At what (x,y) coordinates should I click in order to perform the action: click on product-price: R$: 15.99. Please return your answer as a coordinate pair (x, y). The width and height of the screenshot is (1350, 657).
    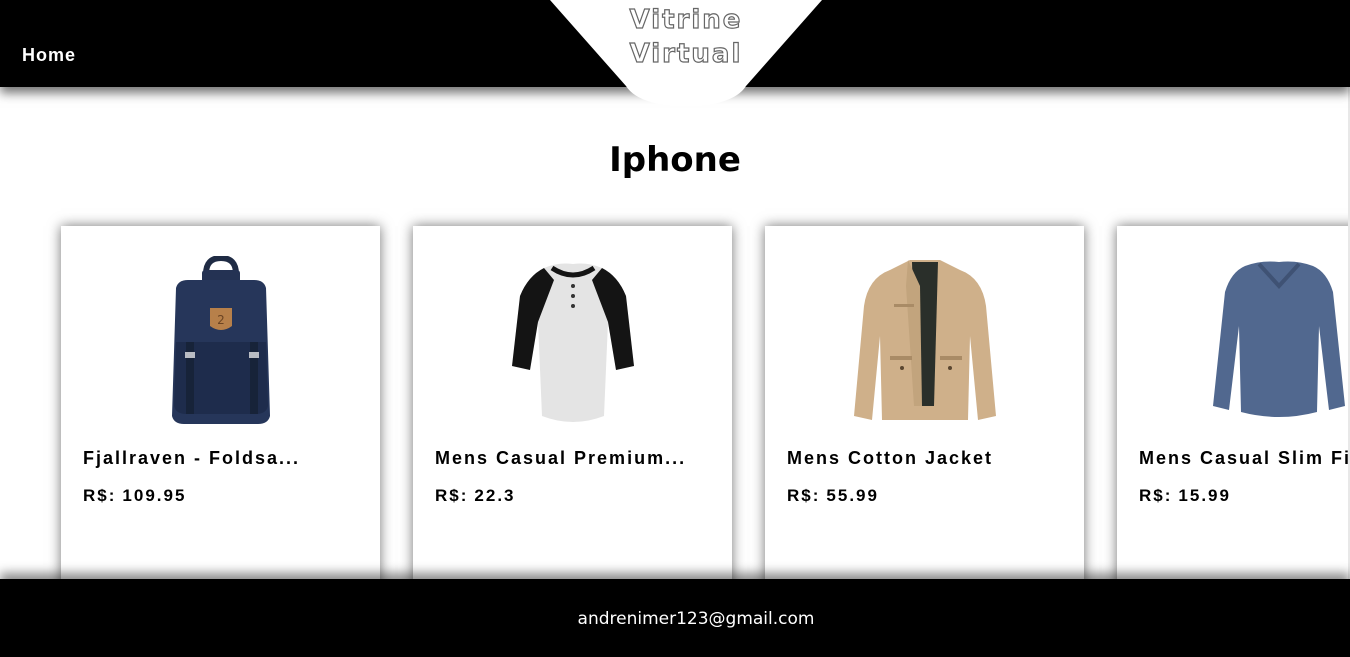
    Looking at the image, I should click on (1185, 496).